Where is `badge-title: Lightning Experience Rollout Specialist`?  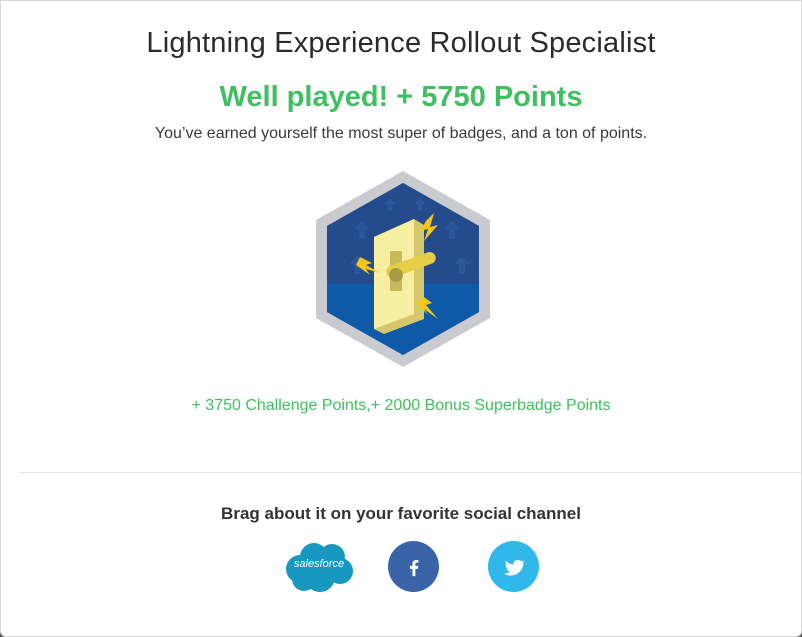
badge-title: Lightning Experience Rollout Specialist is located at coordinates (401, 43).